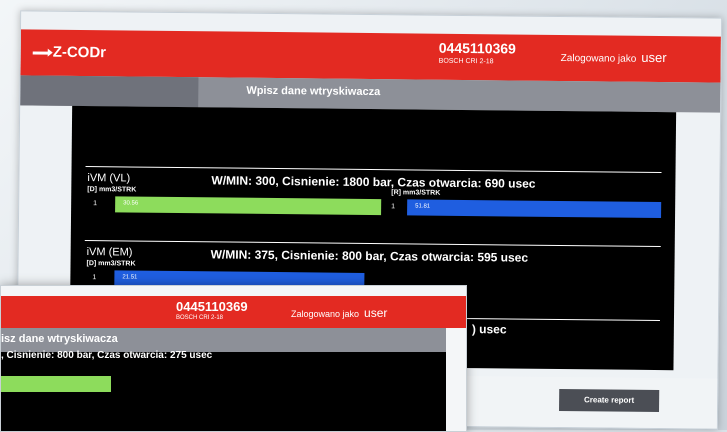 This screenshot has width=727, height=432. I want to click on section-info-tail: ) usec, so click(489, 329).